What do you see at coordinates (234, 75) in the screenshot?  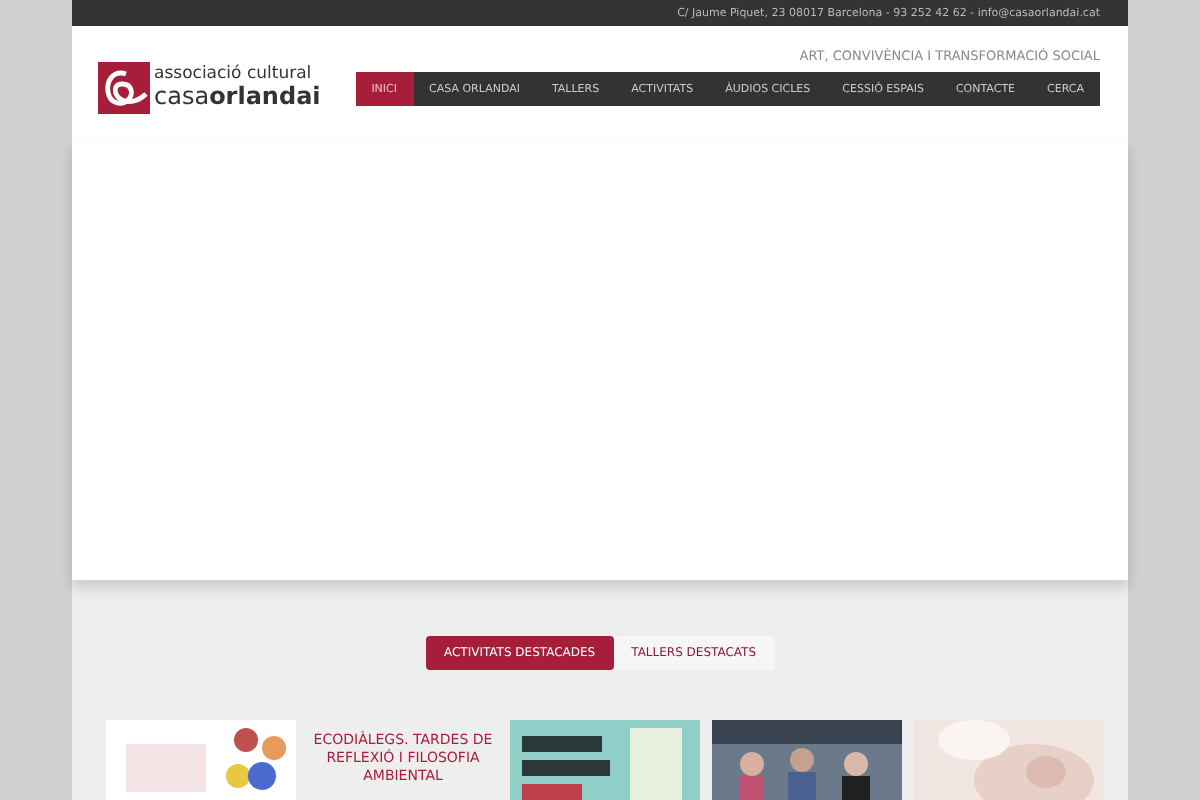 I see `logo-subtitle: associació cultural` at bounding box center [234, 75].